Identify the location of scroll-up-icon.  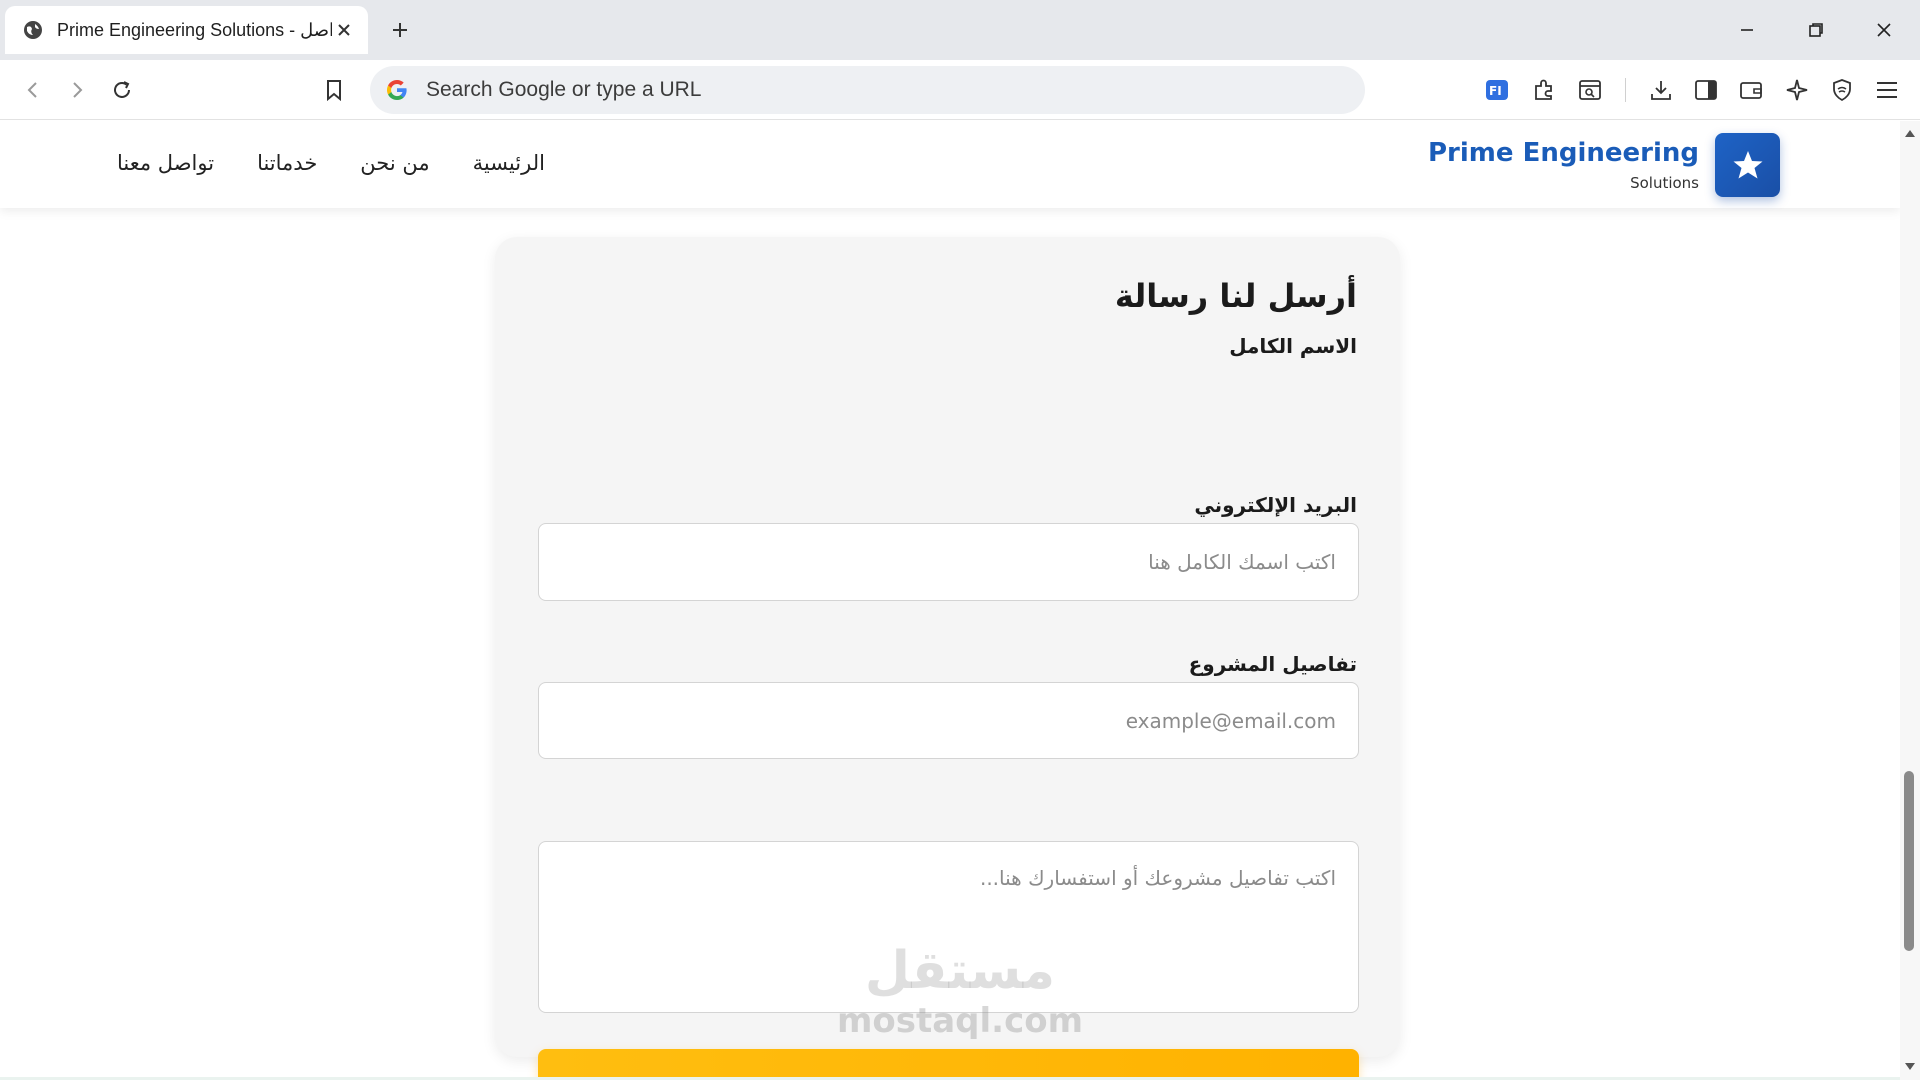
(1910, 133).